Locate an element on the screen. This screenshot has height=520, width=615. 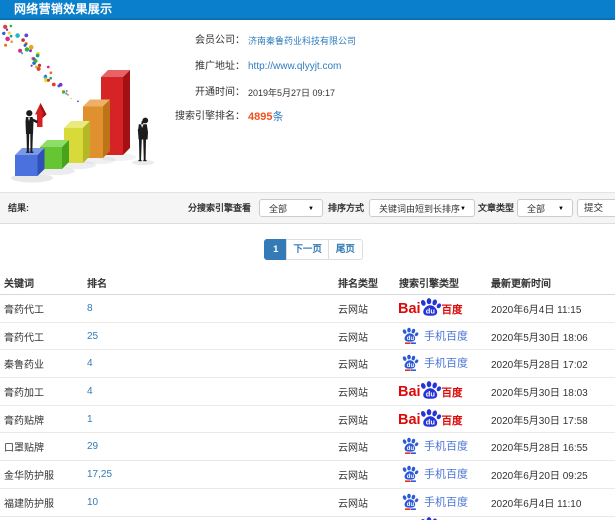
table-row: 福建防护服 10 云网站 2020年6月4日 11:10 is located at coordinates (307, 502).